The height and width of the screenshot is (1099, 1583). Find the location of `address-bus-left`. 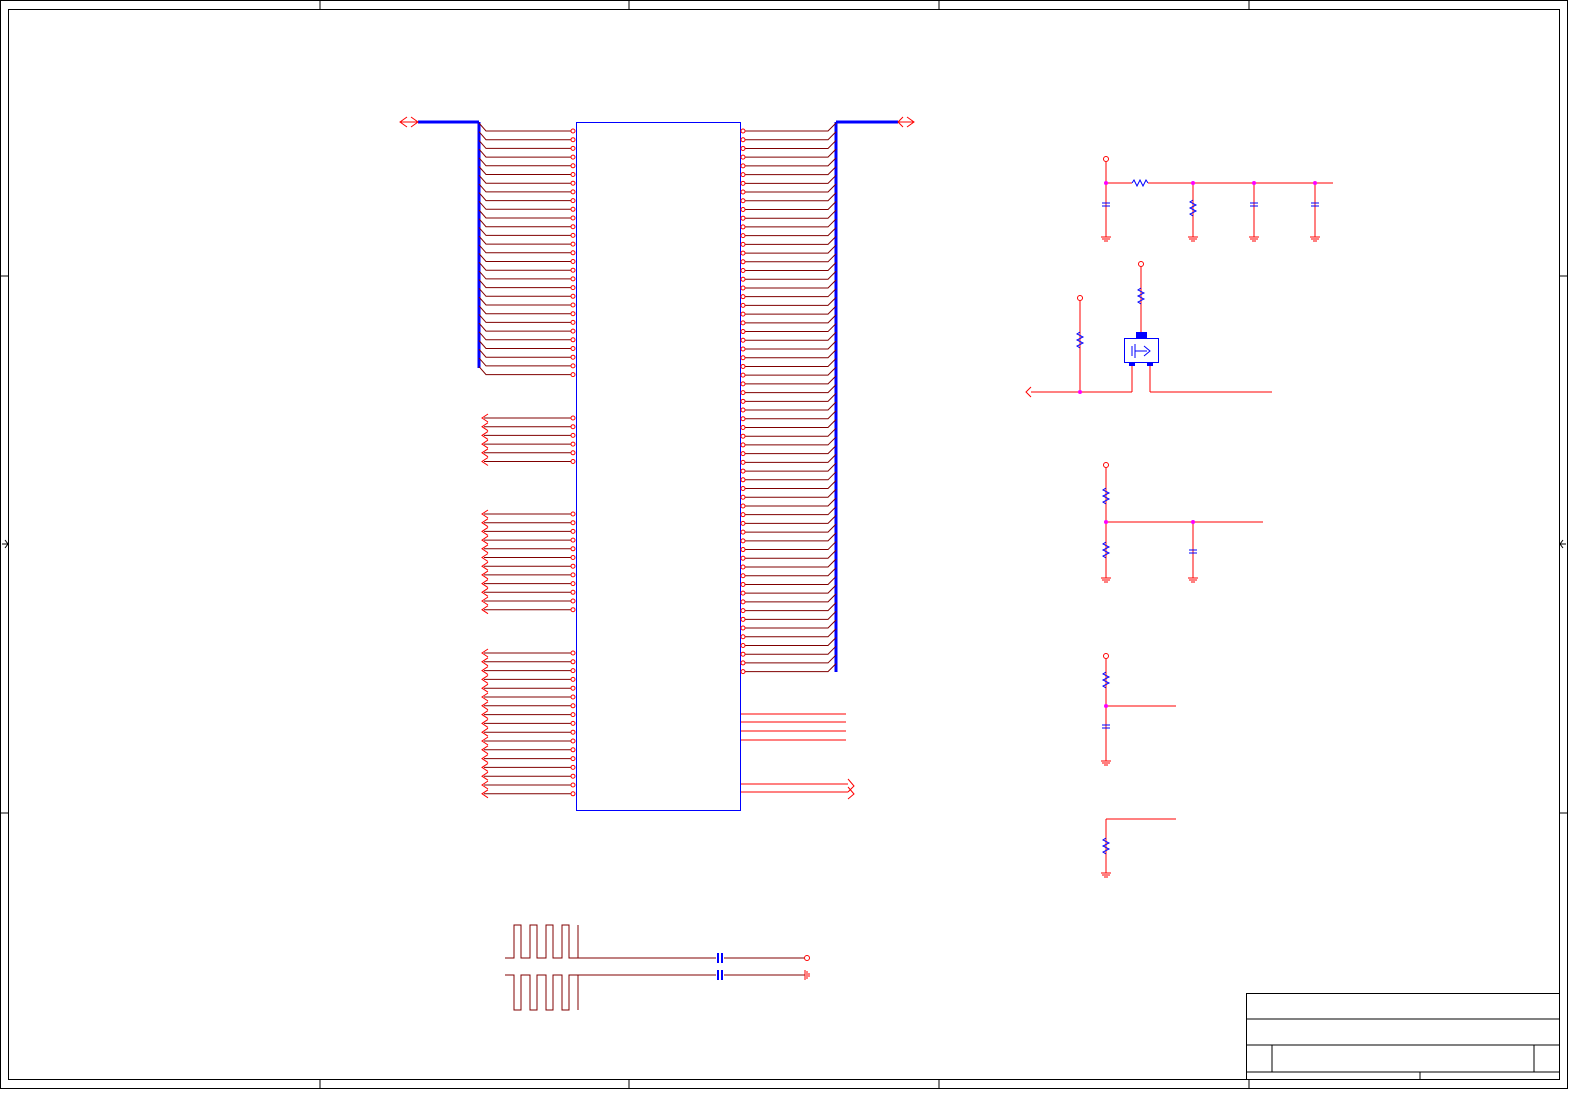

address-bus-left is located at coordinates (440, 242).